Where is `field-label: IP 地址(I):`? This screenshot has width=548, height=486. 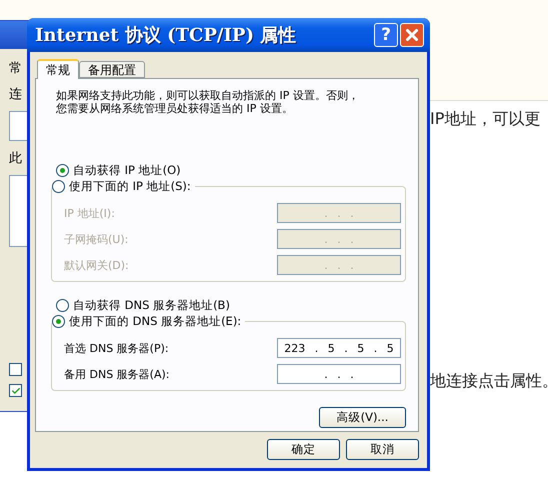
field-label: IP 地址(I): is located at coordinates (89, 213).